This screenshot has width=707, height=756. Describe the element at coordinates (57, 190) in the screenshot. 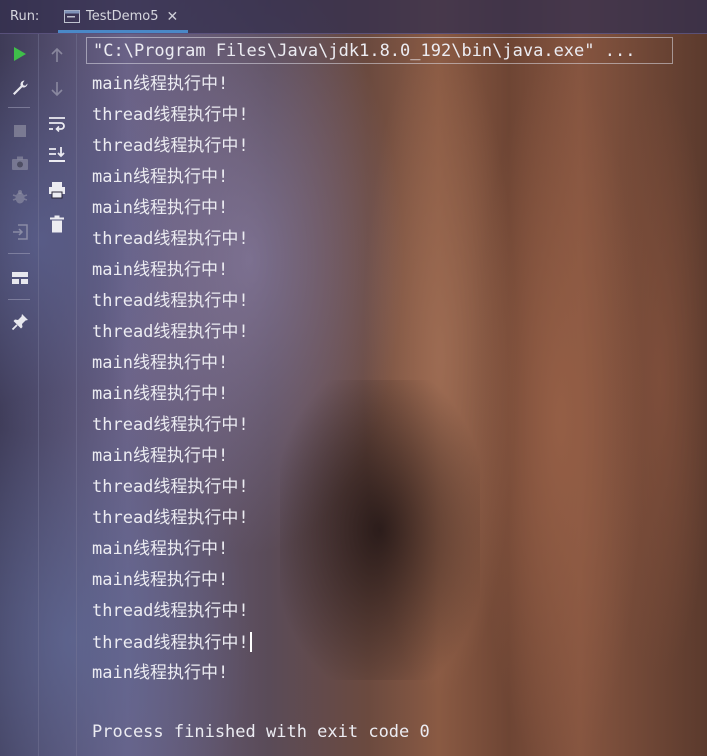

I see `print-icon` at that location.